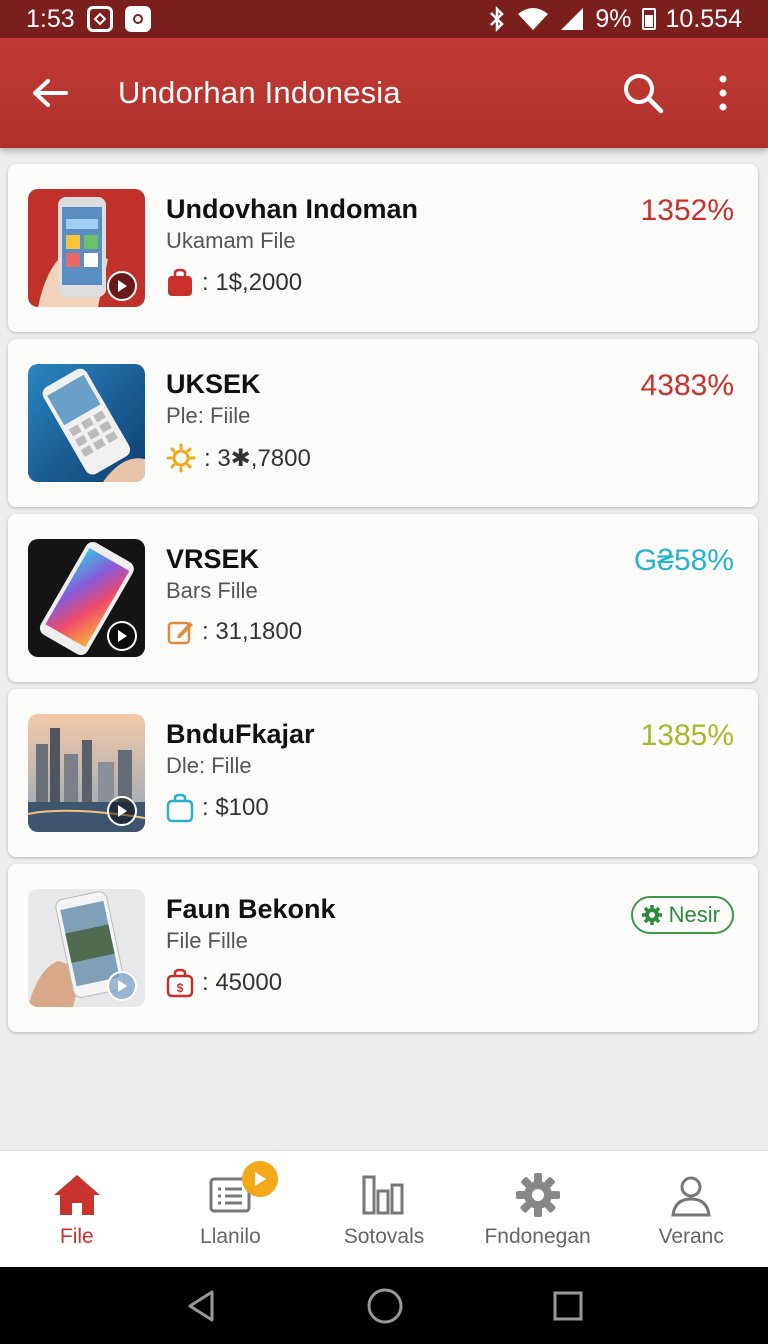 Image resolution: width=768 pixels, height=1344 pixels. I want to click on item-title: Undovhan Indoman, so click(292, 209).